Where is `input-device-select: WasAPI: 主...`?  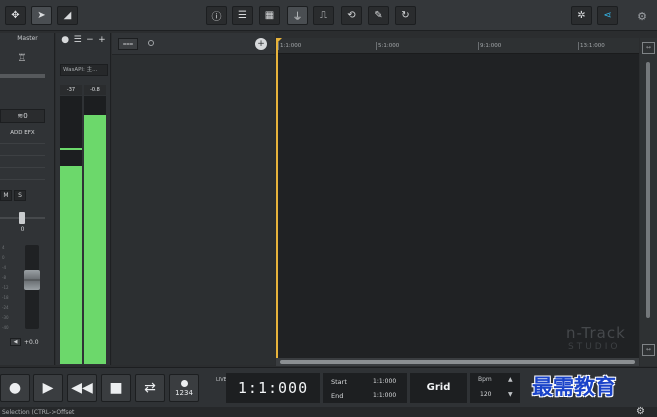
input-device-select: WasAPI: 主... is located at coordinates (84, 70).